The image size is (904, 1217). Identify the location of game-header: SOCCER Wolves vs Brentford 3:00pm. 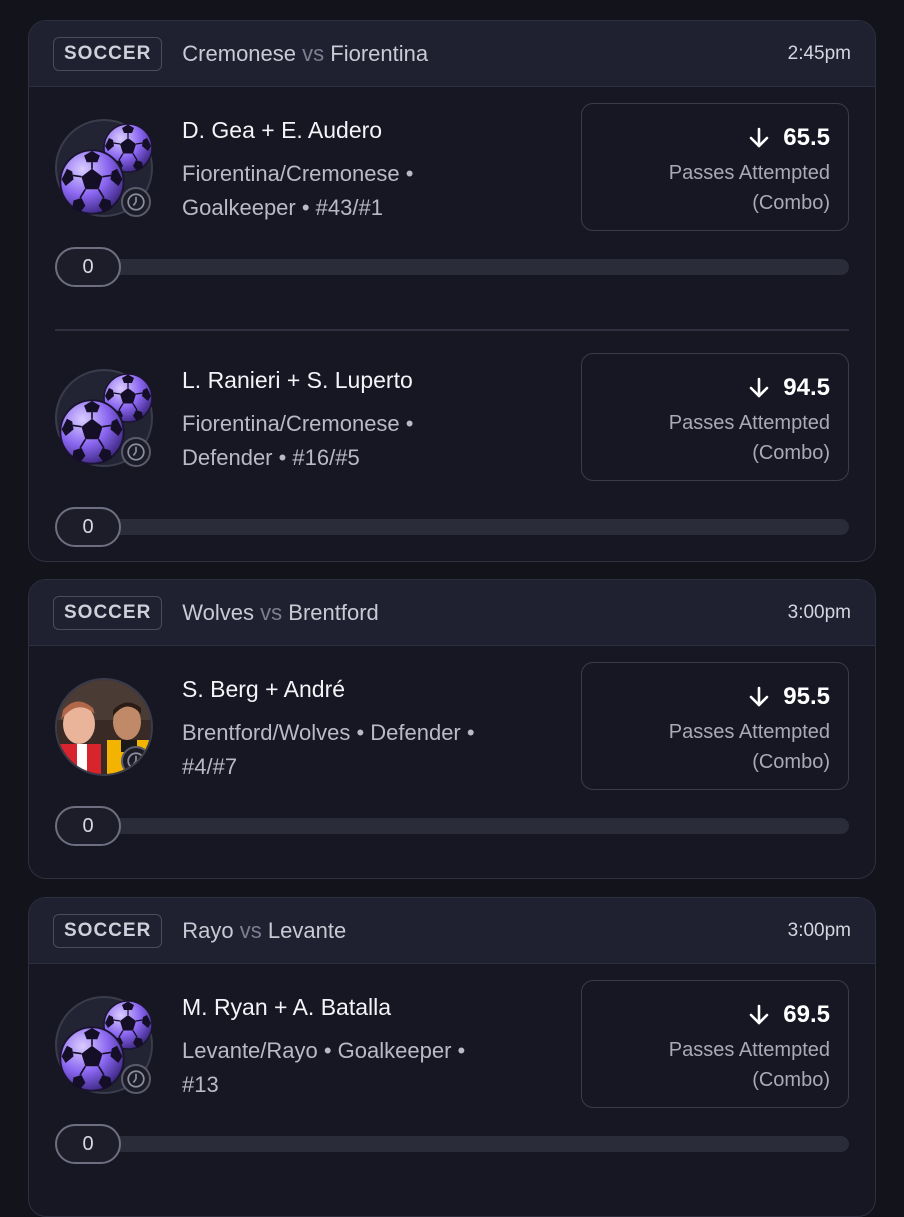
(452, 613).